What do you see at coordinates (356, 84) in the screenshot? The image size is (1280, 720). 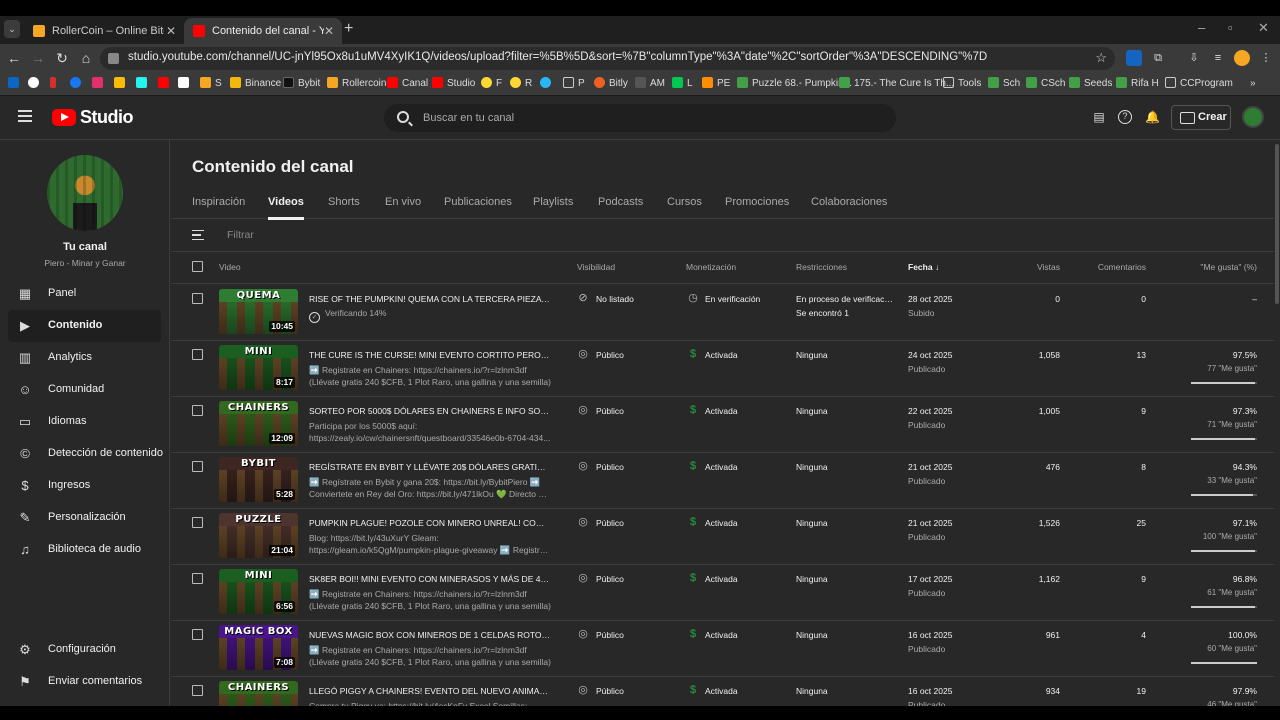 I see `bookmark-rollercoin: Rollercoin` at bounding box center [356, 84].